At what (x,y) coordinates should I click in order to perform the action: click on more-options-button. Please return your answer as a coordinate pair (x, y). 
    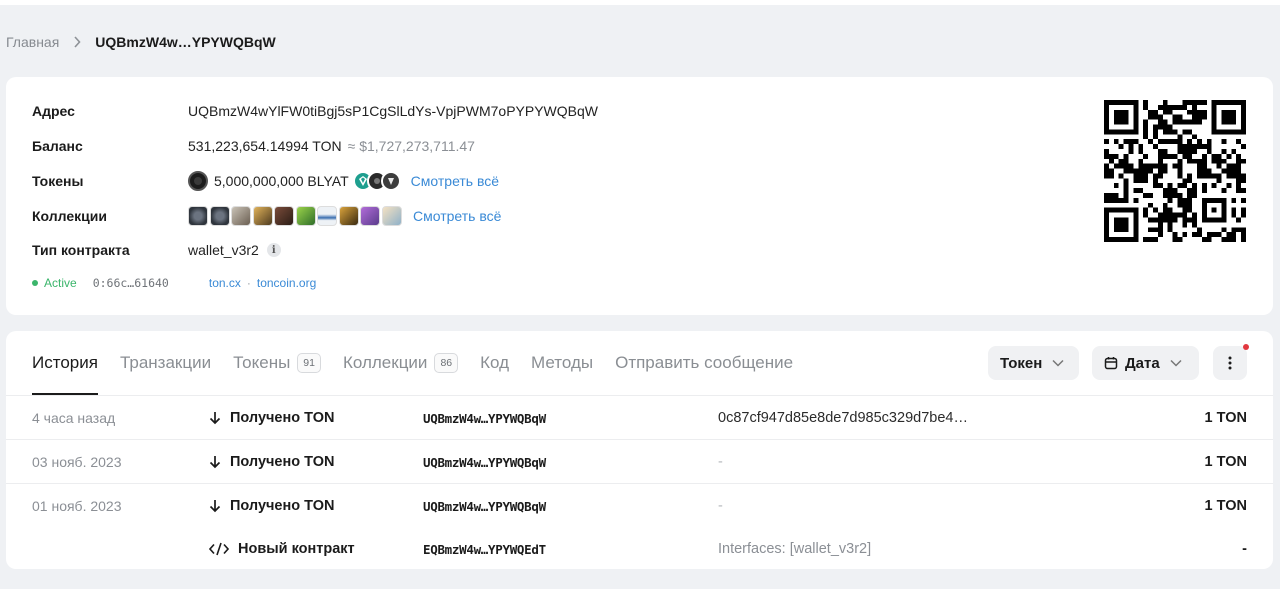
    Looking at the image, I should click on (1230, 363).